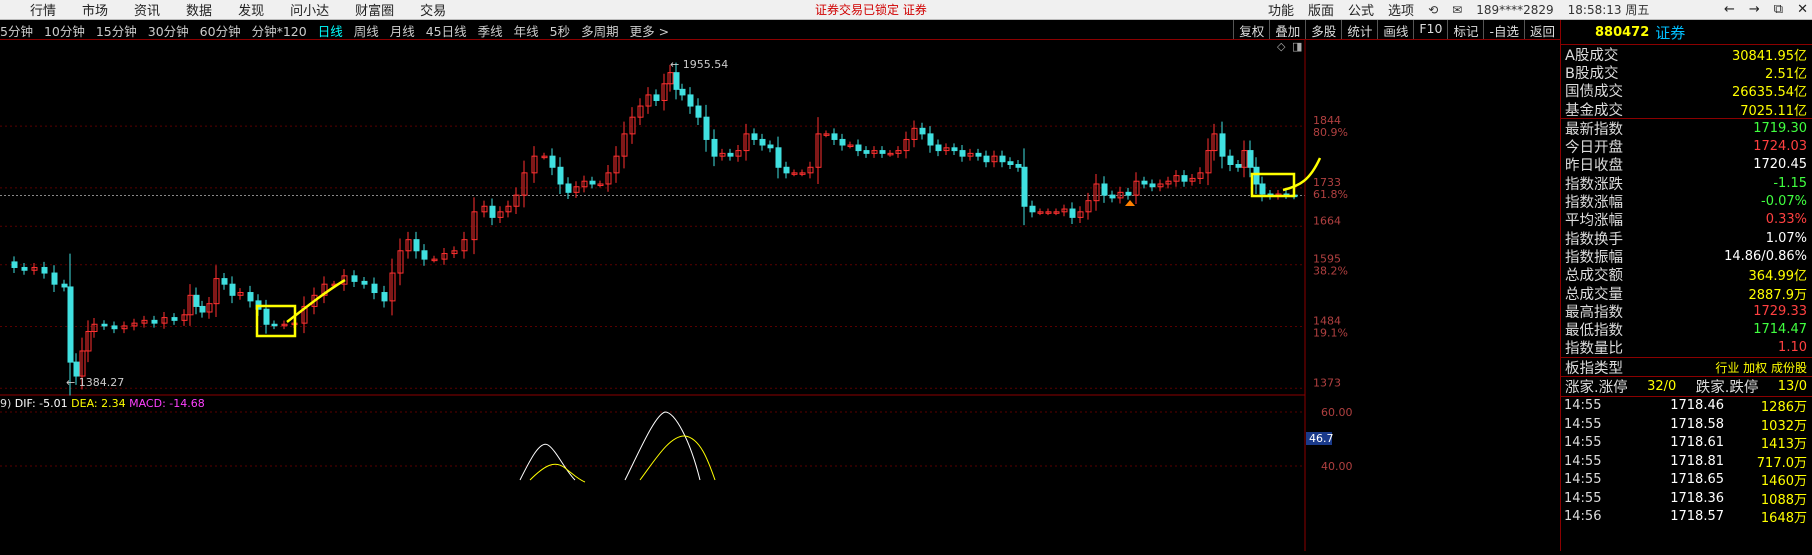 This screenshot has width=1812, height=555. What do you see at coordinates (1395, 29) in the screenshot?
I see `tool-button-4: 画线` at bounding box center [1395, 29].